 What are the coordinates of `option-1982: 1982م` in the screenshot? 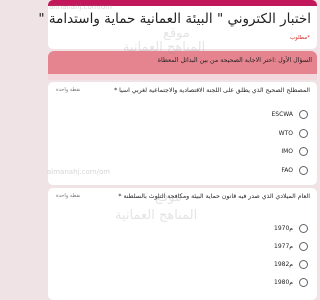 It's located at (291, 264).